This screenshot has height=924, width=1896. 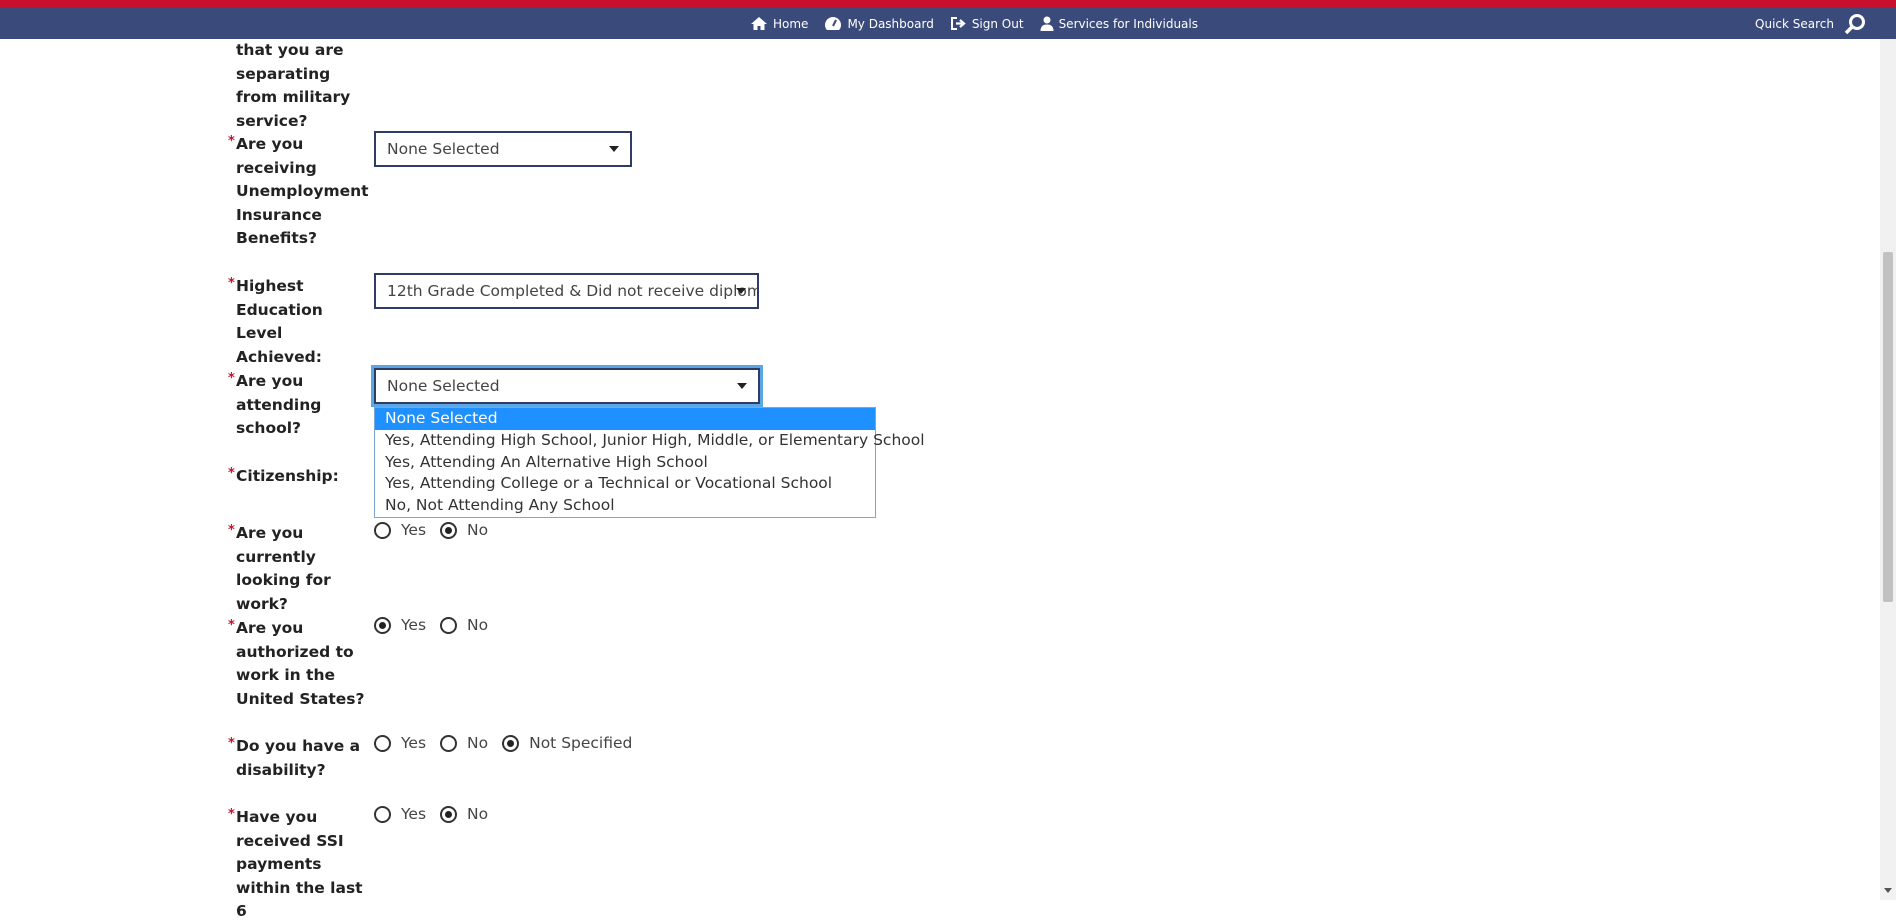 I want to click on disability-not-specified-radio, so click(x=511, y=743).